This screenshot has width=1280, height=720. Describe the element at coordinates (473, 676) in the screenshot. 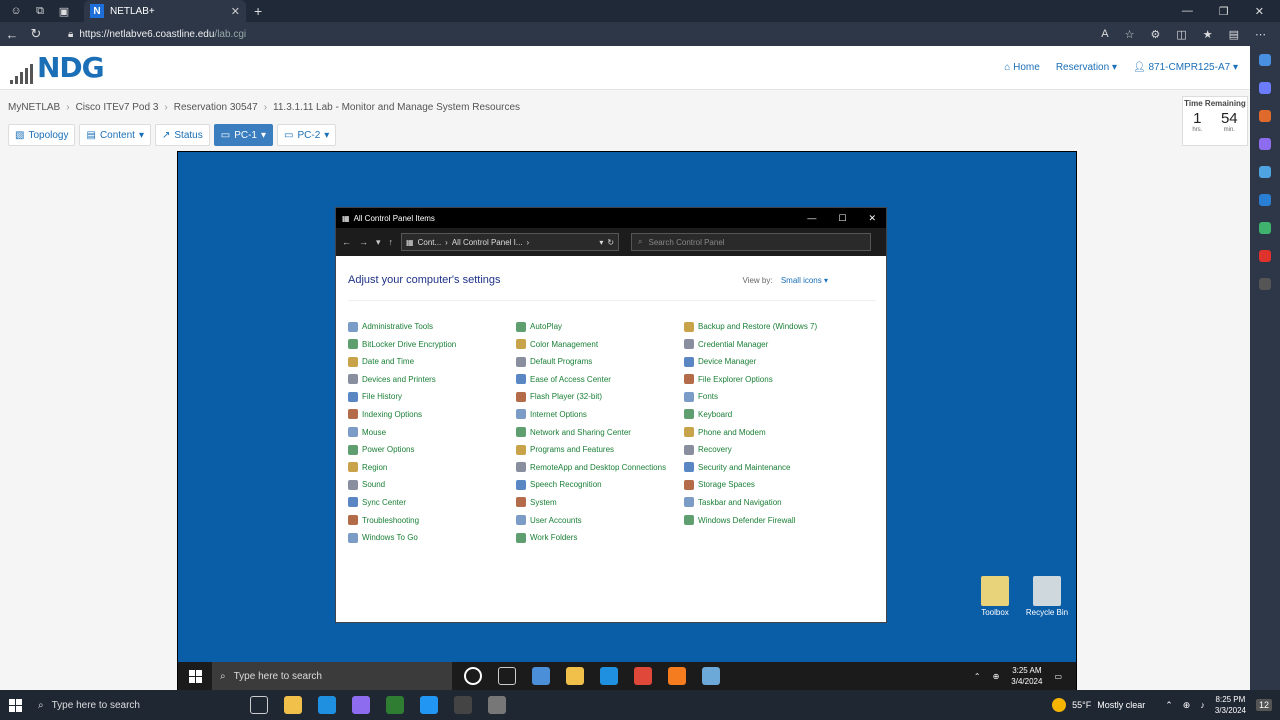

I see `cortana-icon` at that location.